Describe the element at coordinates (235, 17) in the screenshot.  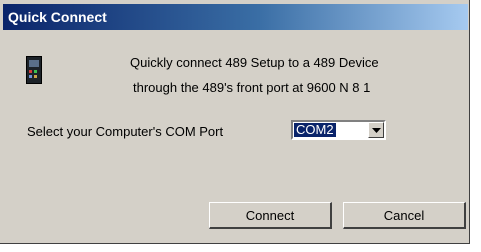
I see `dialog-title: Quick Connect` at that location.